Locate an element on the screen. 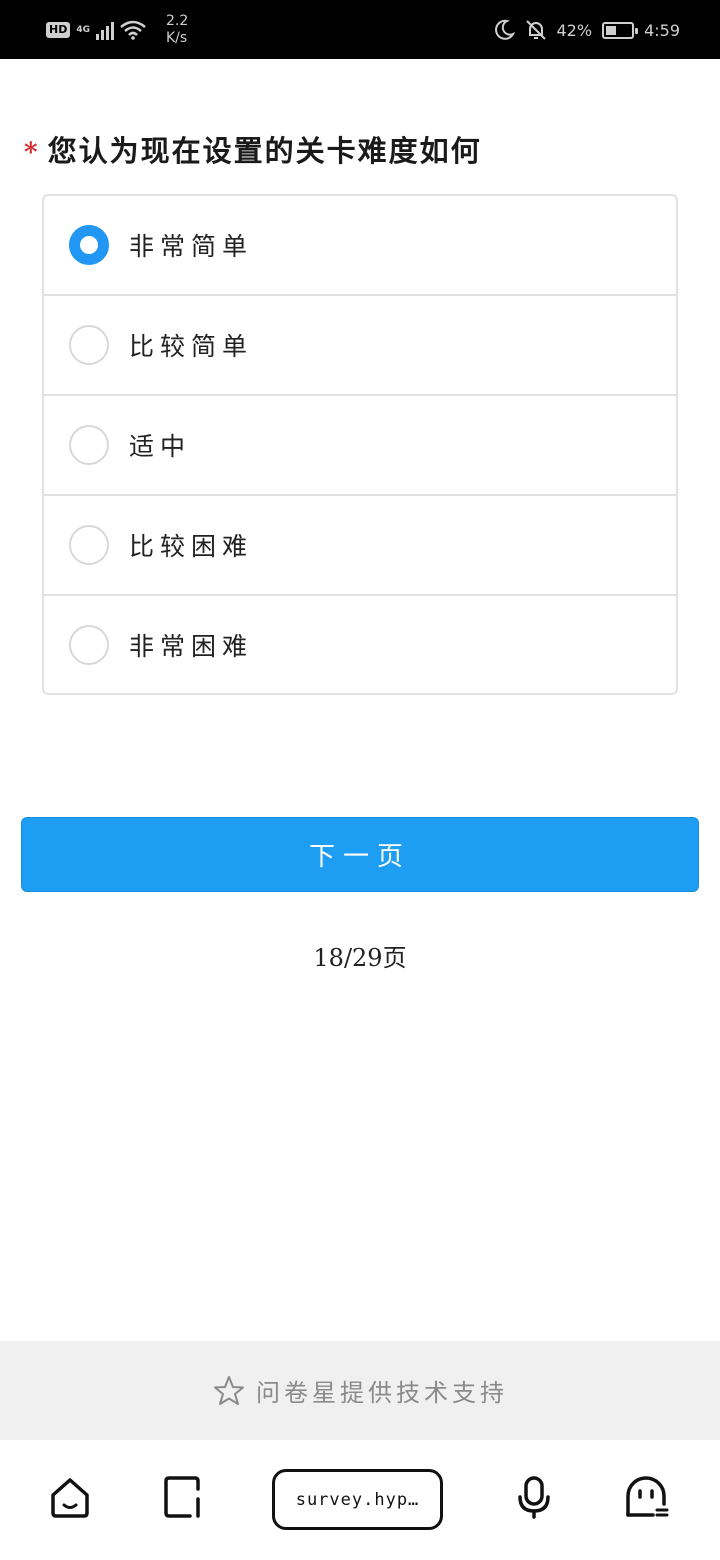 The image size is (720, 1560). home-icon is located at coordinates (70, 1498).